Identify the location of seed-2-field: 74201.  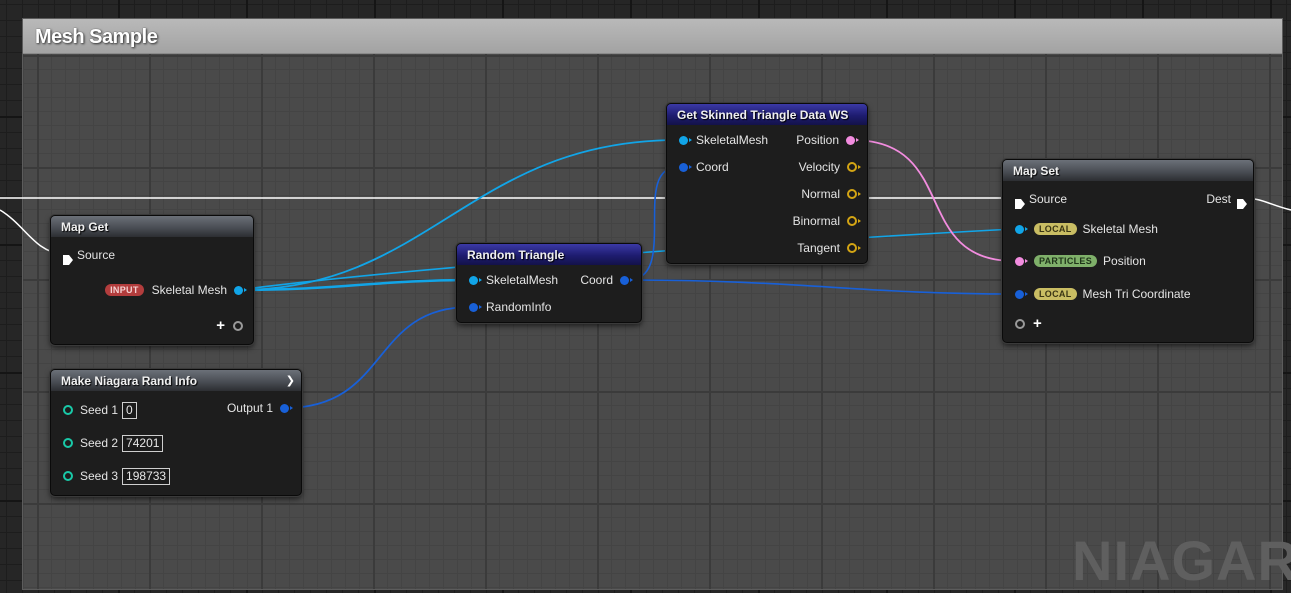
(143, 443).